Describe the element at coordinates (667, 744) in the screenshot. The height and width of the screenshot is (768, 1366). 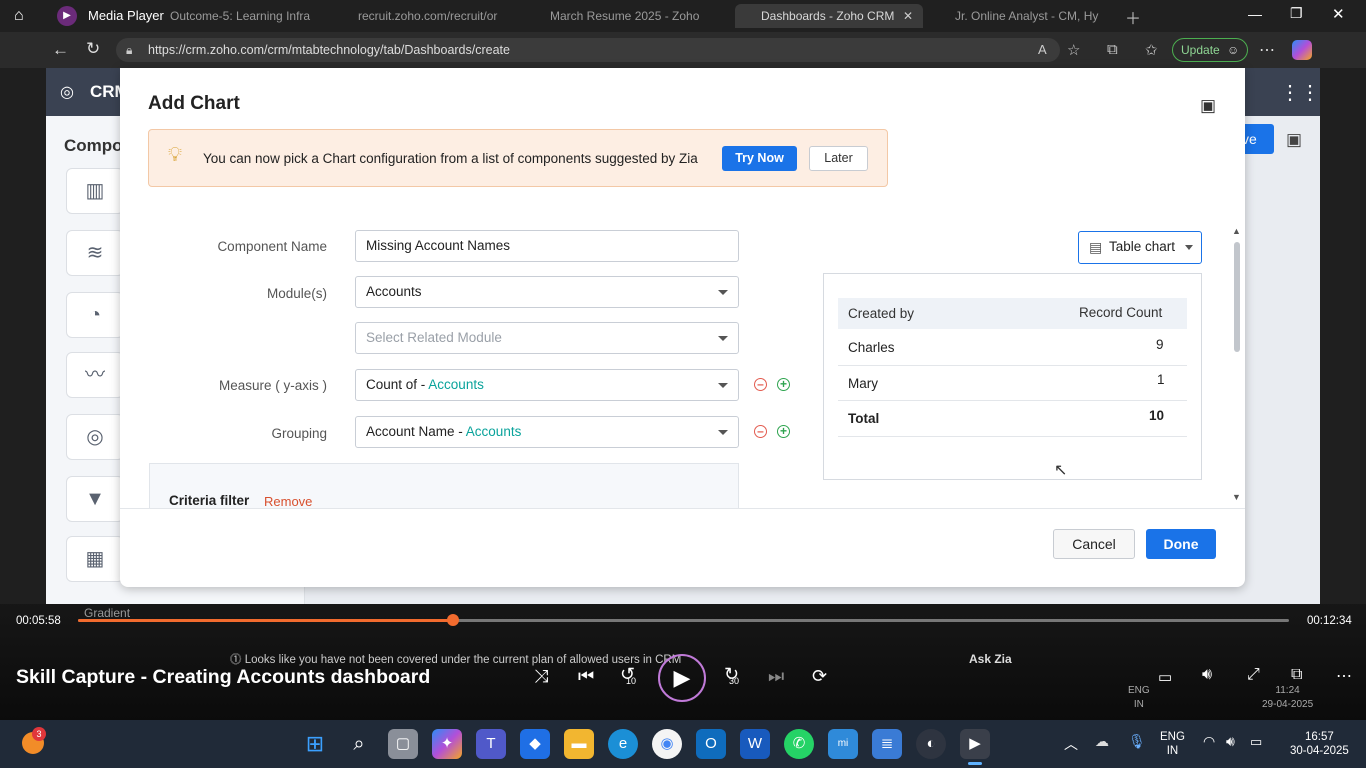
I see `chrome-icon: ◉` at that location.